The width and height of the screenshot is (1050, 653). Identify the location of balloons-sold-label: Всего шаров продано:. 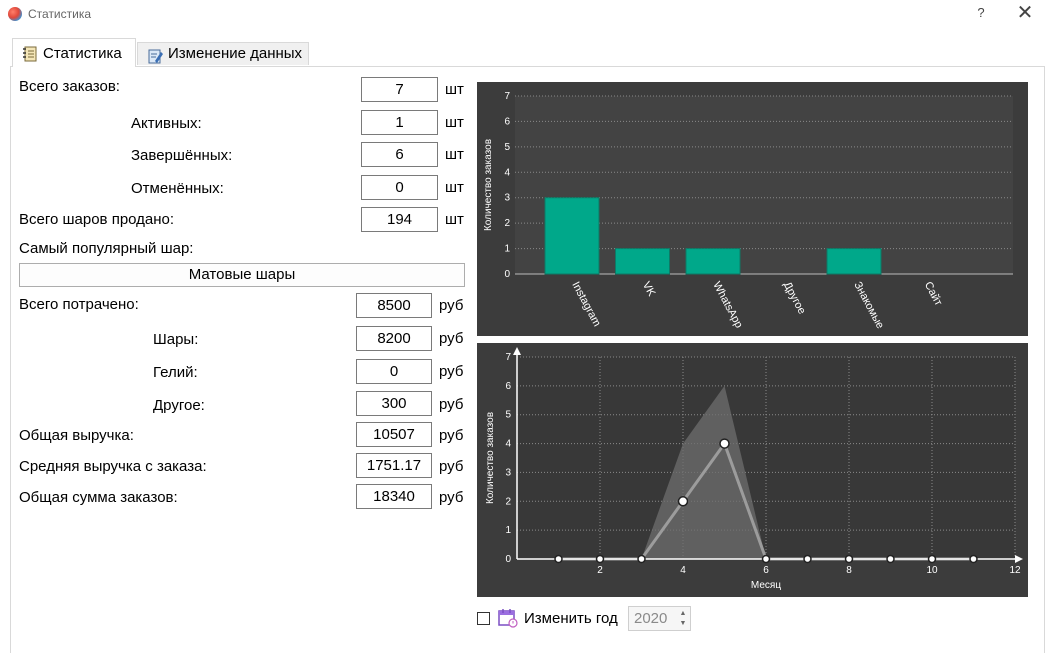
(97, 219).